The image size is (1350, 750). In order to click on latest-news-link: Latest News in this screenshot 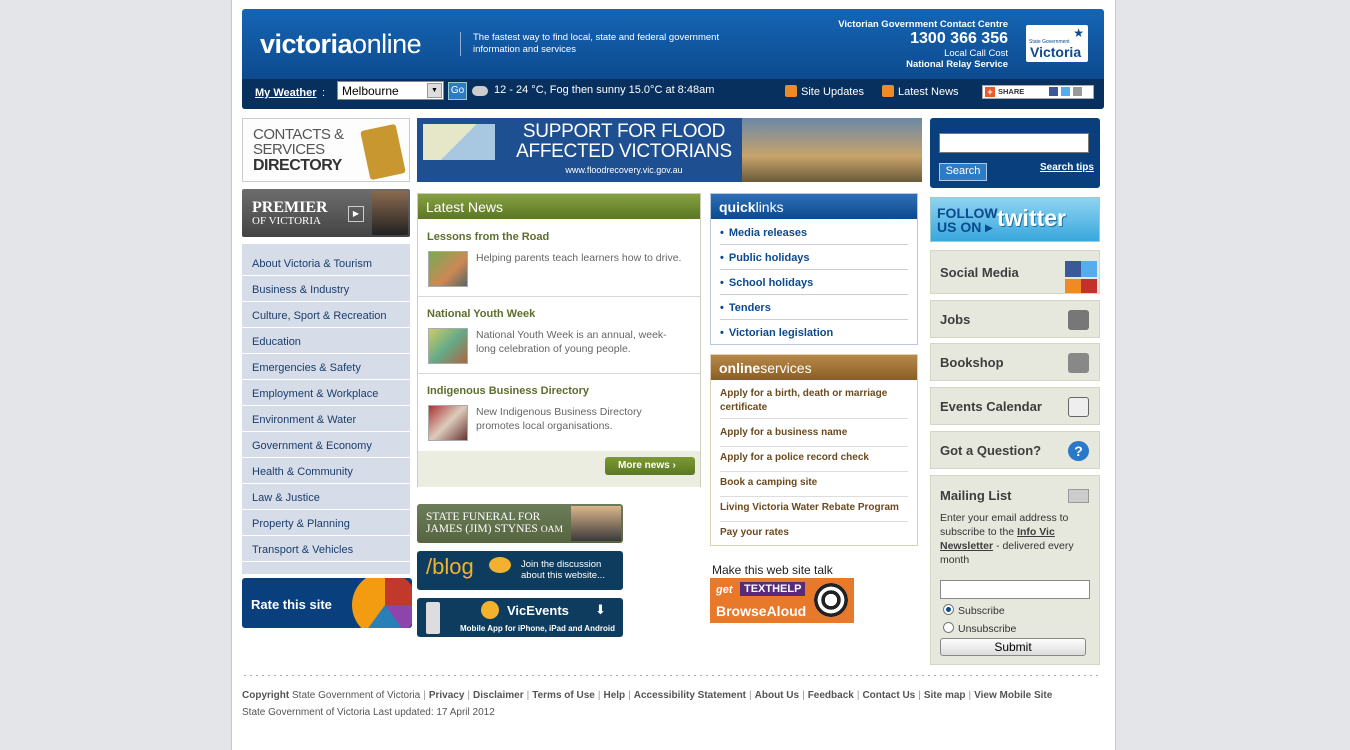, I will do `click(920, 91)`.